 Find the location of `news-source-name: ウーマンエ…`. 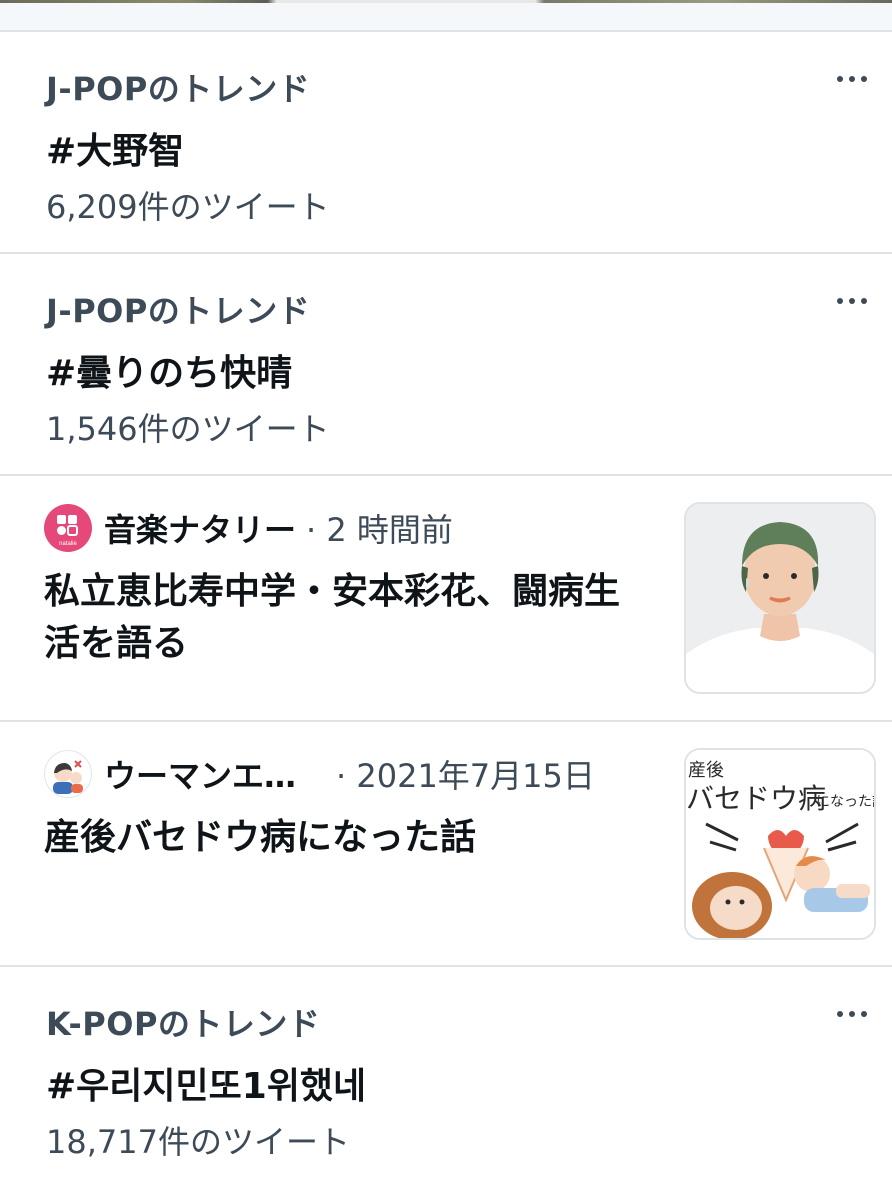

news-source-name: ウーマンエ… is located at coordinates (200, 776).